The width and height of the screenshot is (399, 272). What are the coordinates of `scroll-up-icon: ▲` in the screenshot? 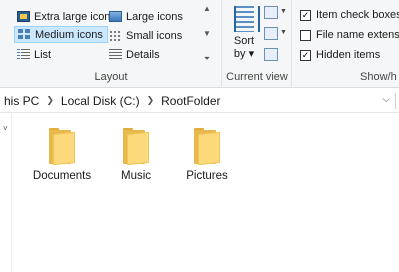 It's located at (207, 8).